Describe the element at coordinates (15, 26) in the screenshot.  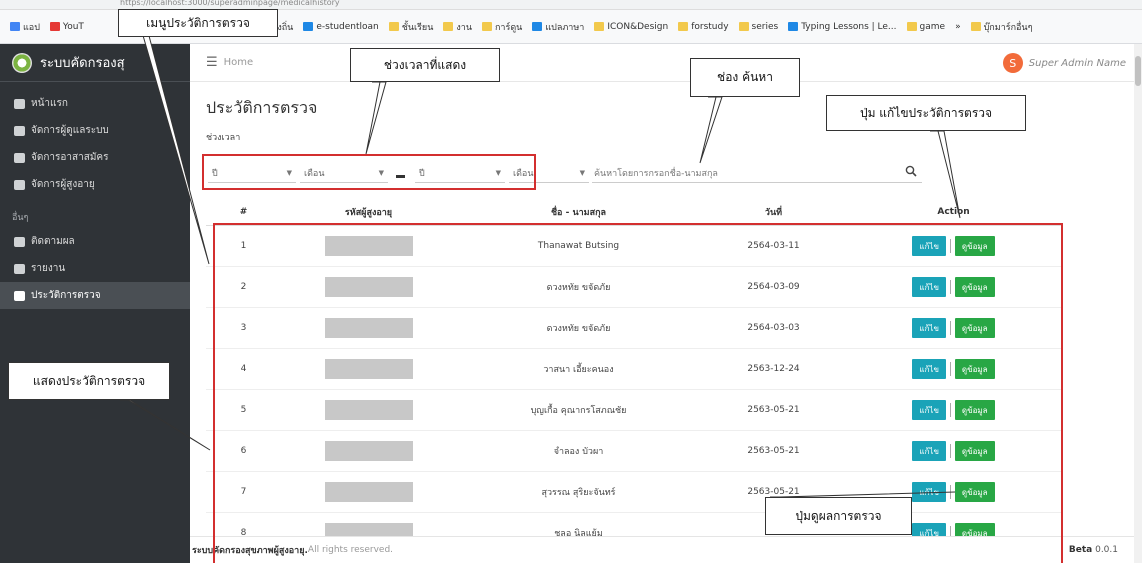
I see `apps-icon` at that location.